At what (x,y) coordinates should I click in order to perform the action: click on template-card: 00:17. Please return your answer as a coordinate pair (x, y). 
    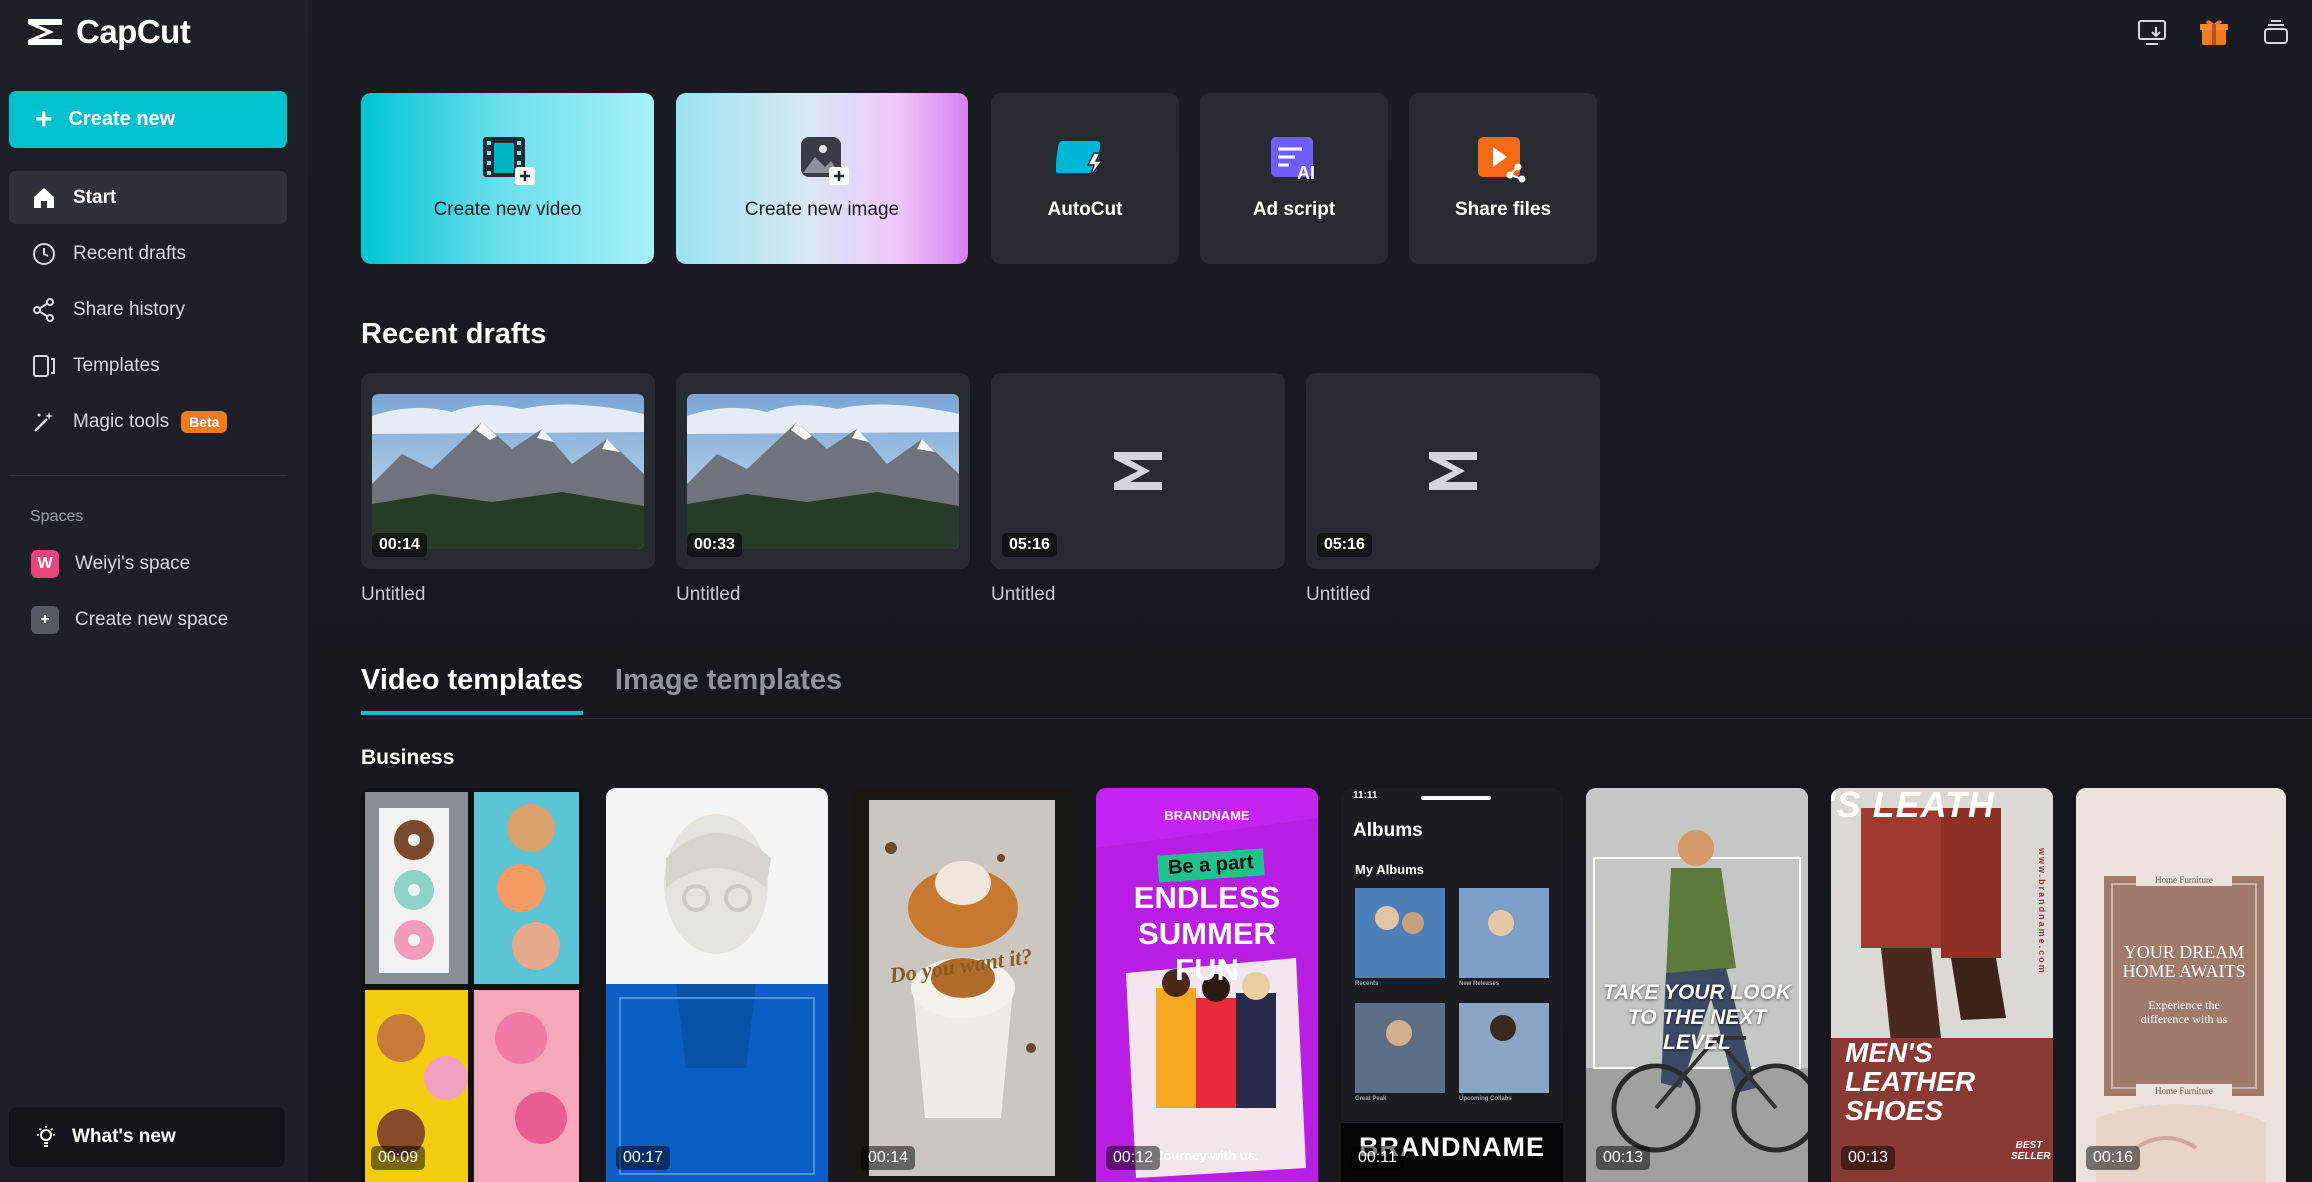
    Looking at the image, I should click on (717, 985).